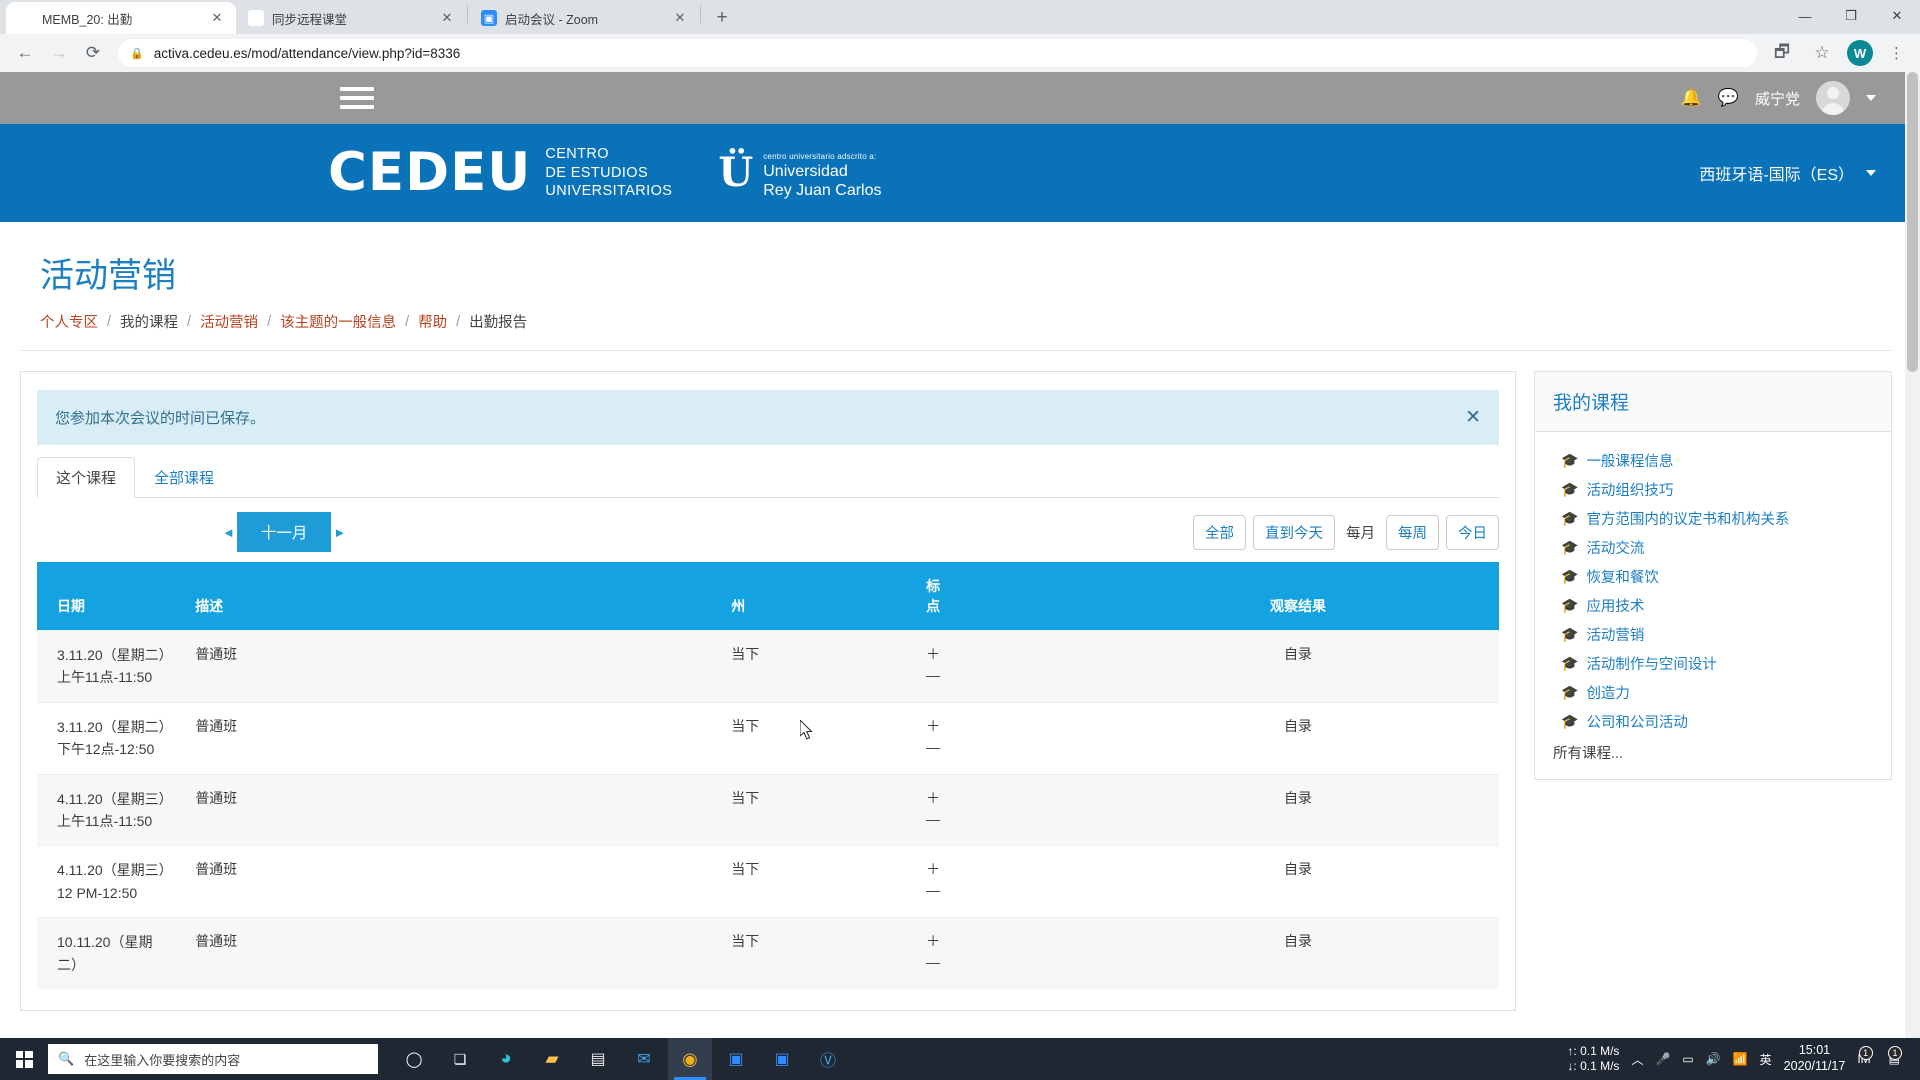 This screenshot has width=1920, height=1080. Describe the element at coordinates (1860, 53) in the screenshot. I see `profile-avatar: W` at that location.